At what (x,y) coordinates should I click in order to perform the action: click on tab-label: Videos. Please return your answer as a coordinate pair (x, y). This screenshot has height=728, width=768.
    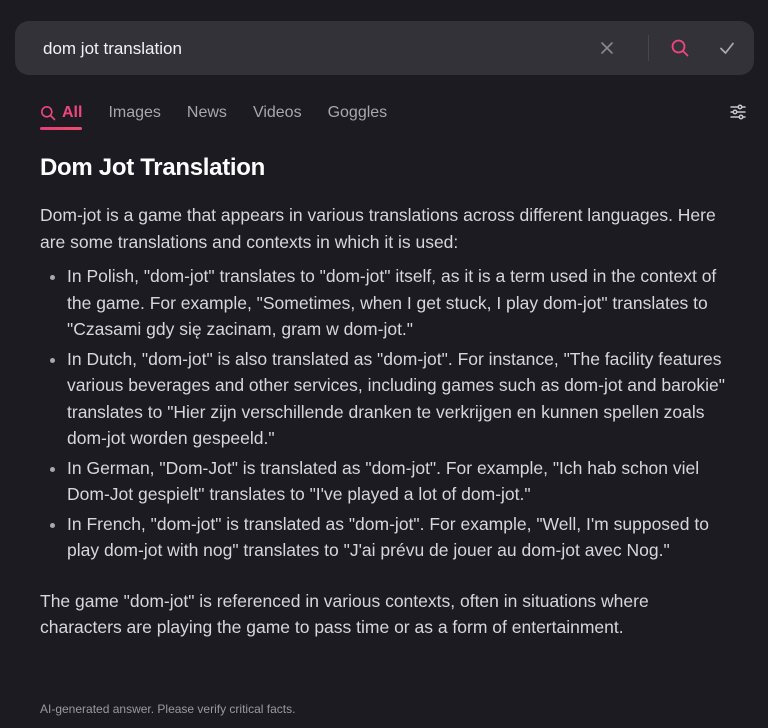
    Looking at the image, I should click on (277, 112).